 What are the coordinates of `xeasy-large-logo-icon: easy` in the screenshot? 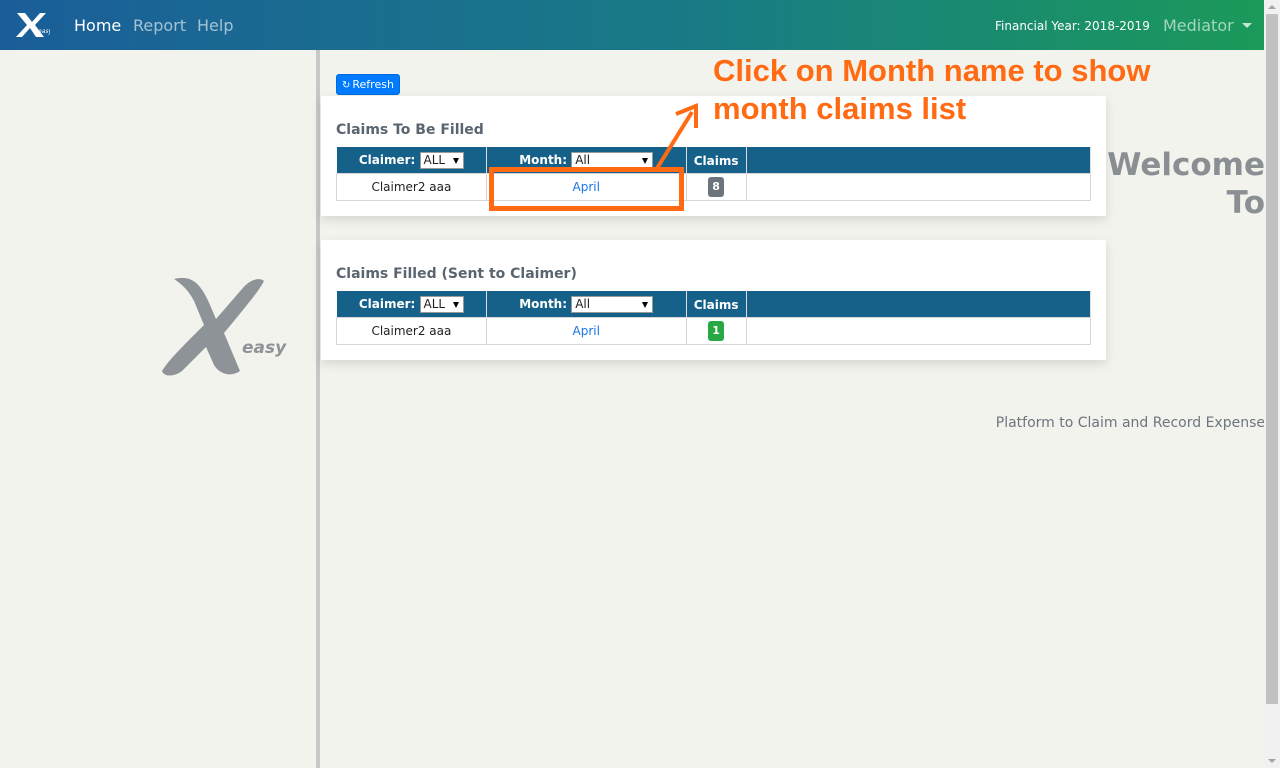 It's located at (224, 326).